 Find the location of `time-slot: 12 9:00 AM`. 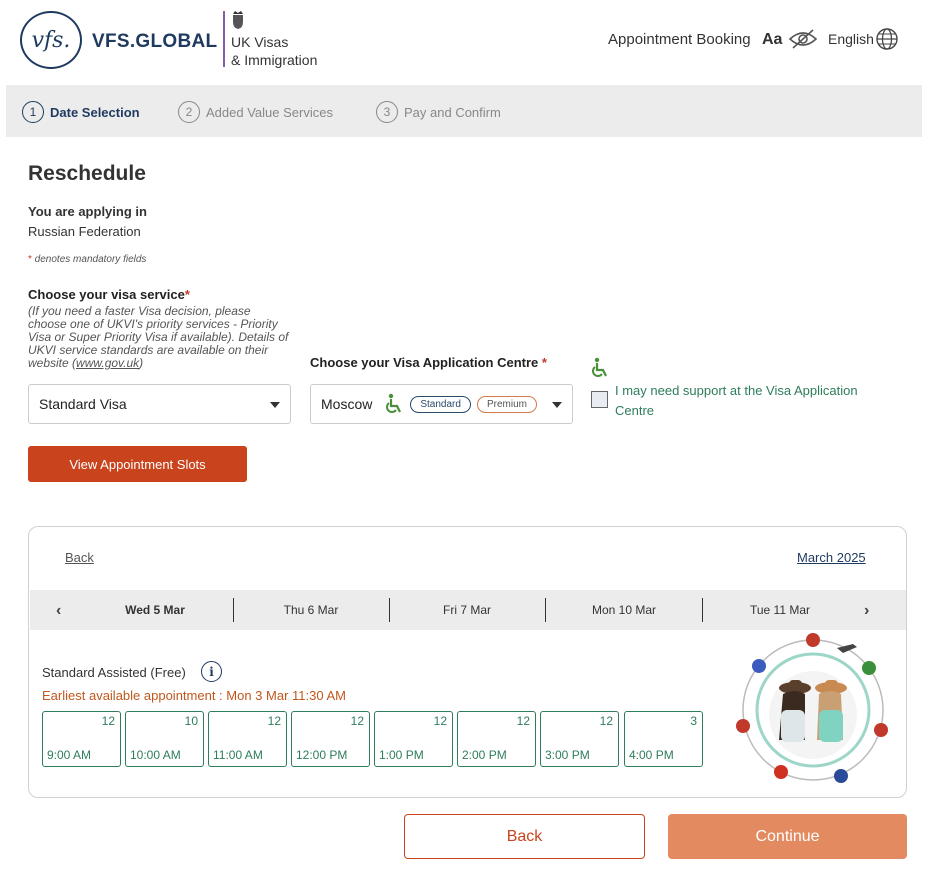

time-slot: 12 9:00 AM is located at coordinates (81, 739).